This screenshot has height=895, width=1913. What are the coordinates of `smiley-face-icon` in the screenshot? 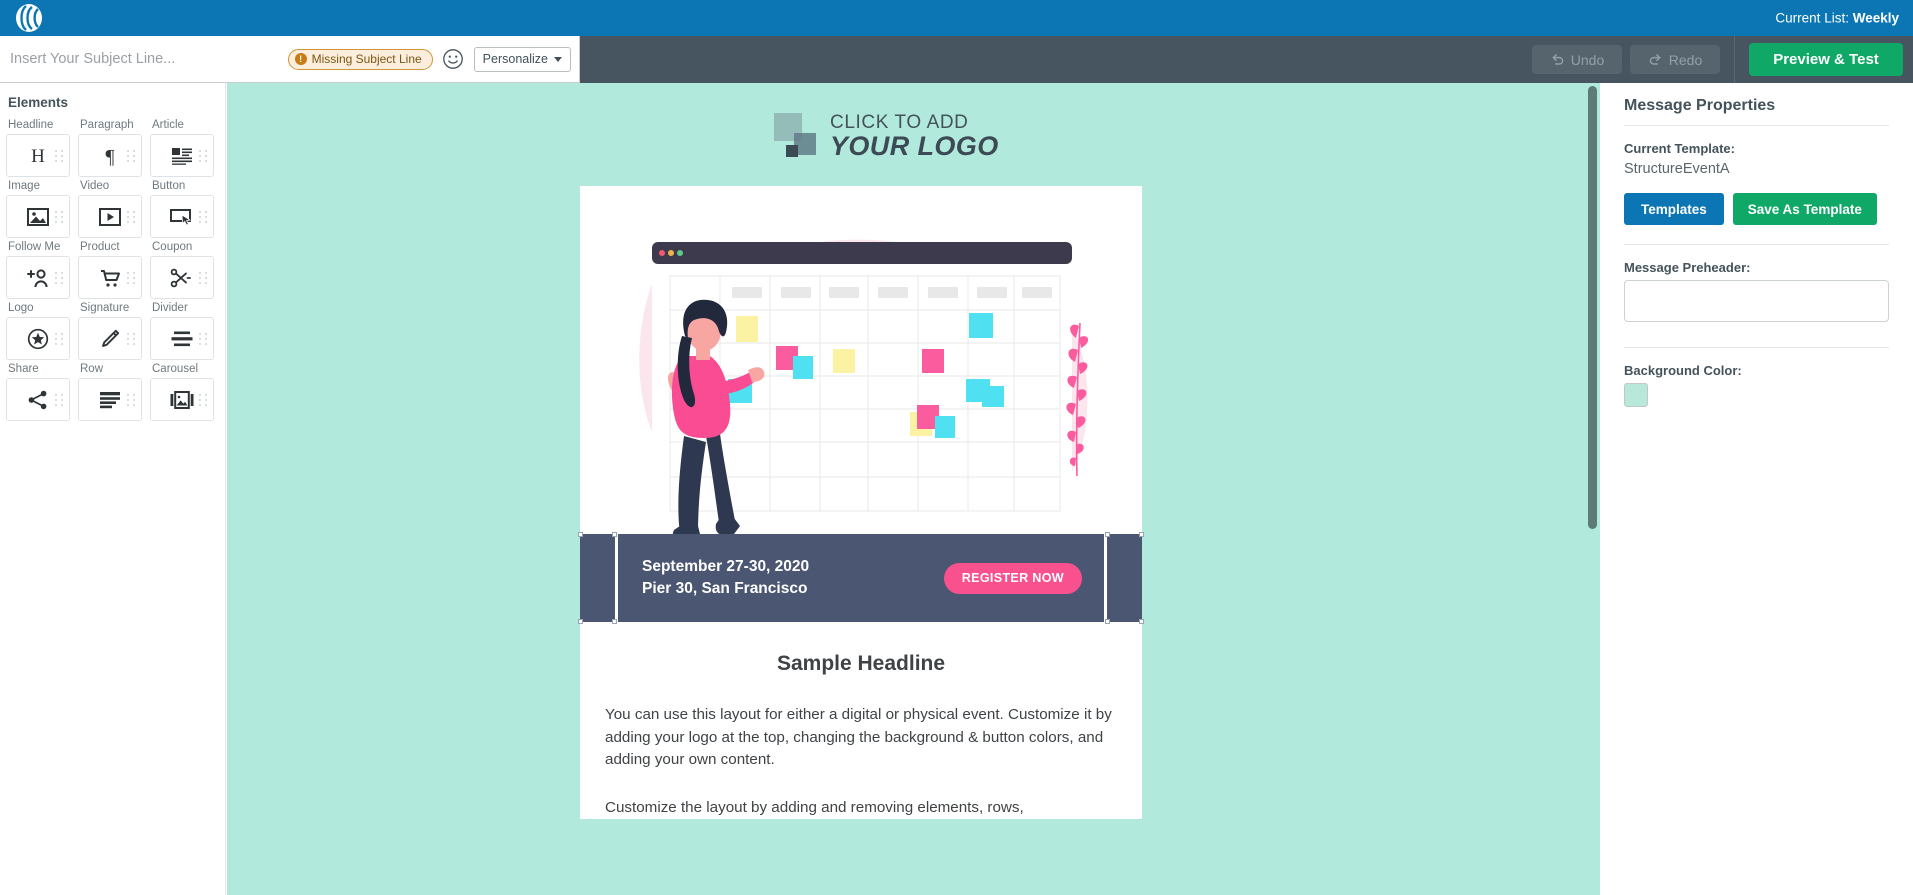 It's located at (458, 59).